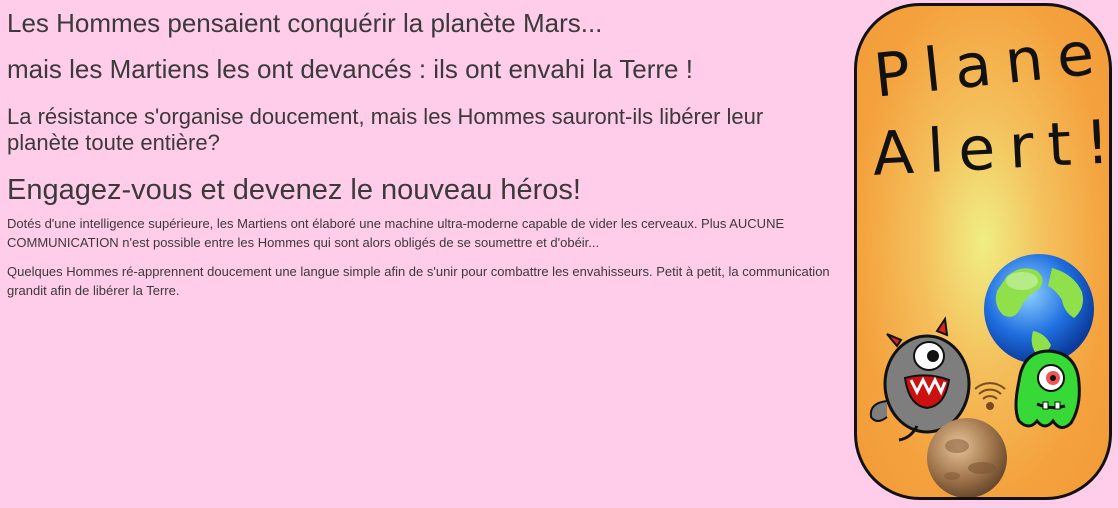 Image resolution: width=1118 pixels, height=508 pixels. What do you see at coordinates (990, 396) in the screenshot?
I see `signal-waves-icon` at bounding box center [990, 396].